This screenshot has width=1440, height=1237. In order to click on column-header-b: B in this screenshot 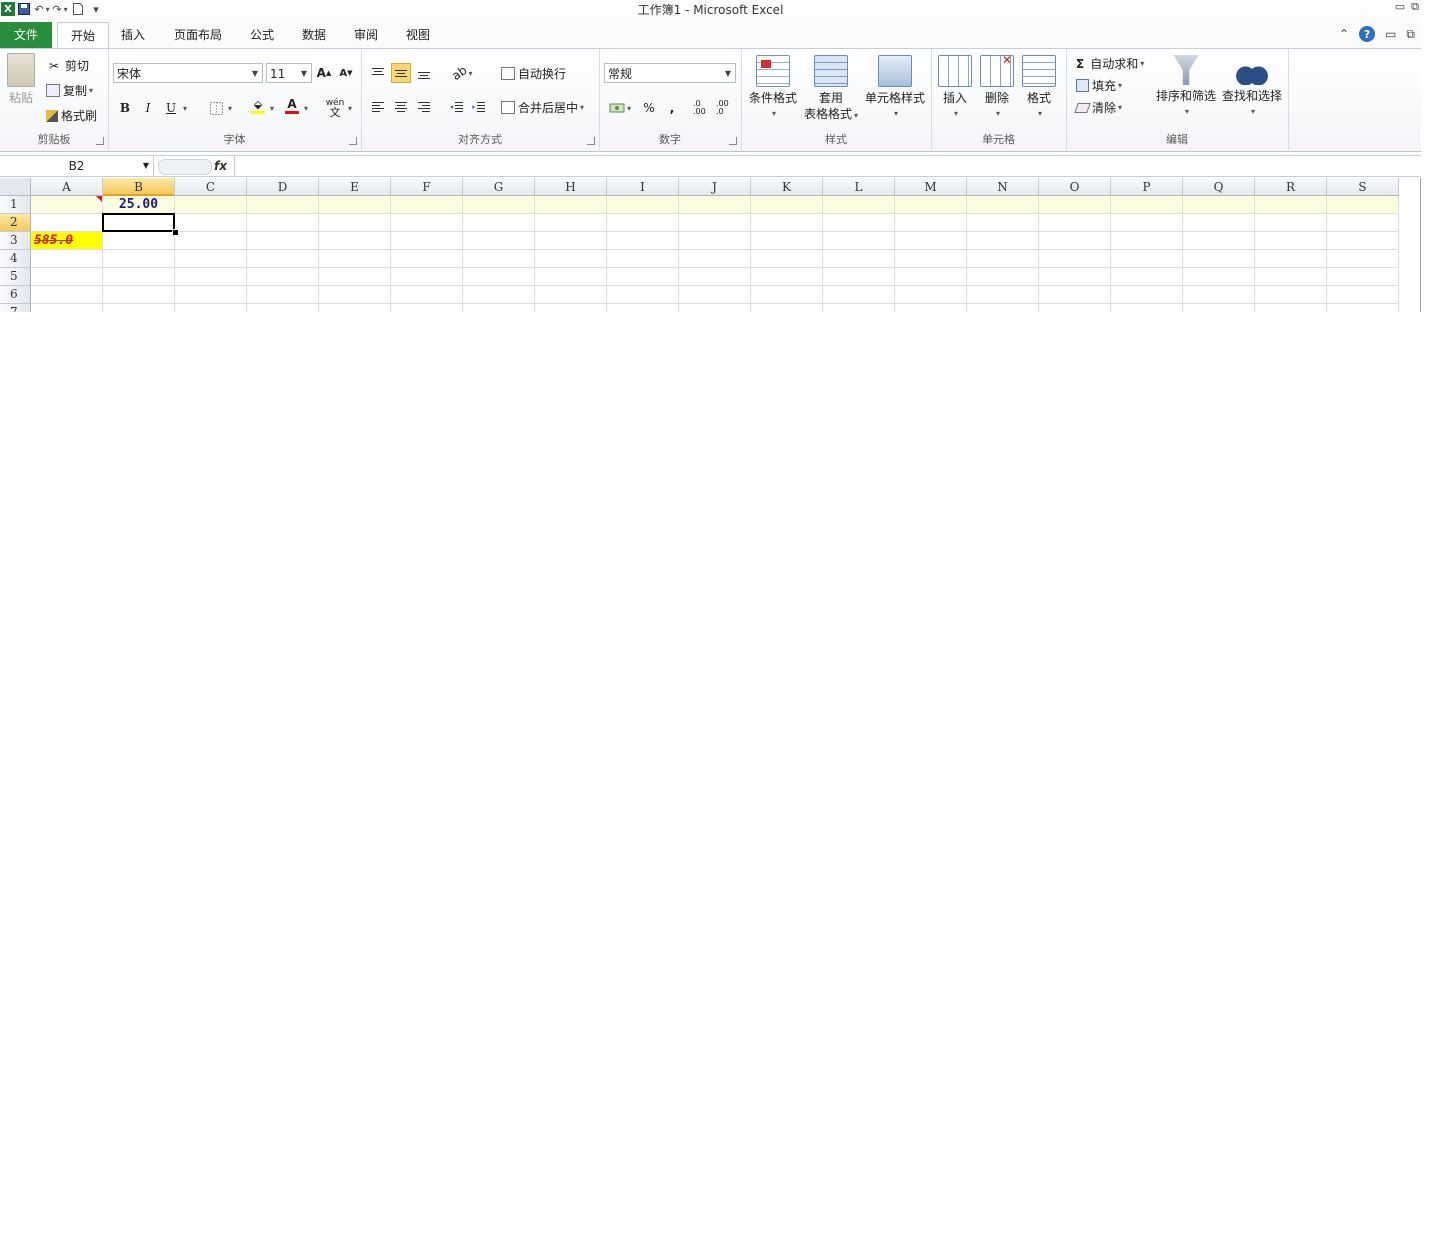, I will do `click(139, 187)`.